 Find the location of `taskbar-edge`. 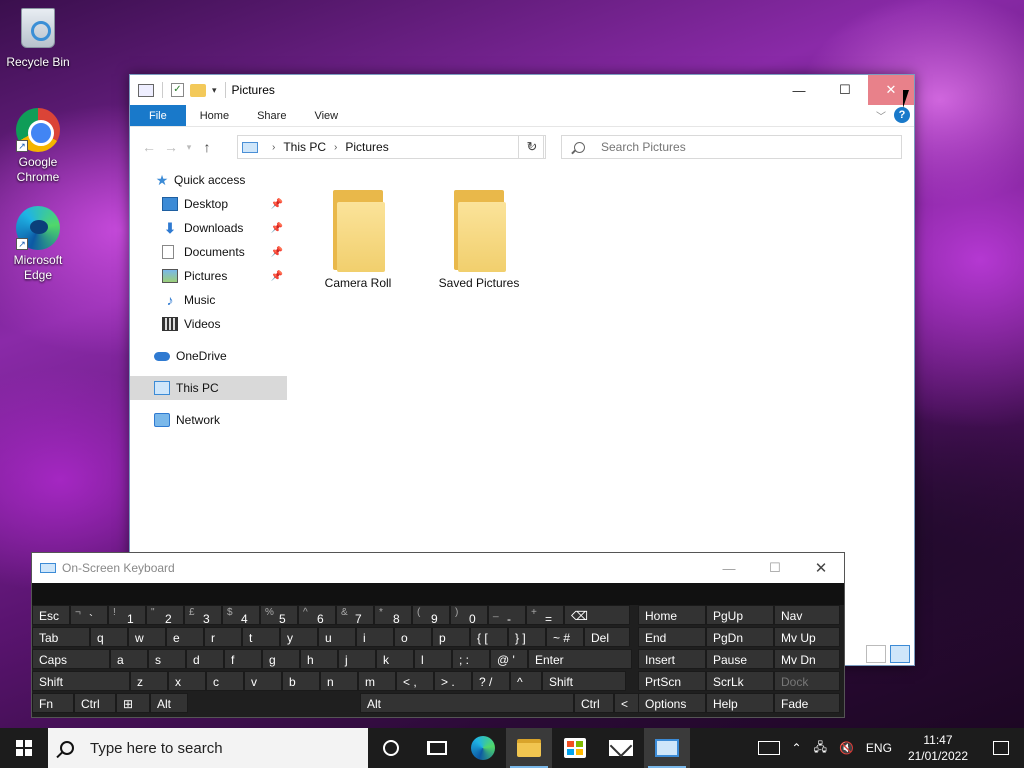

taskbar-edge is located at coordinates (483, 748).